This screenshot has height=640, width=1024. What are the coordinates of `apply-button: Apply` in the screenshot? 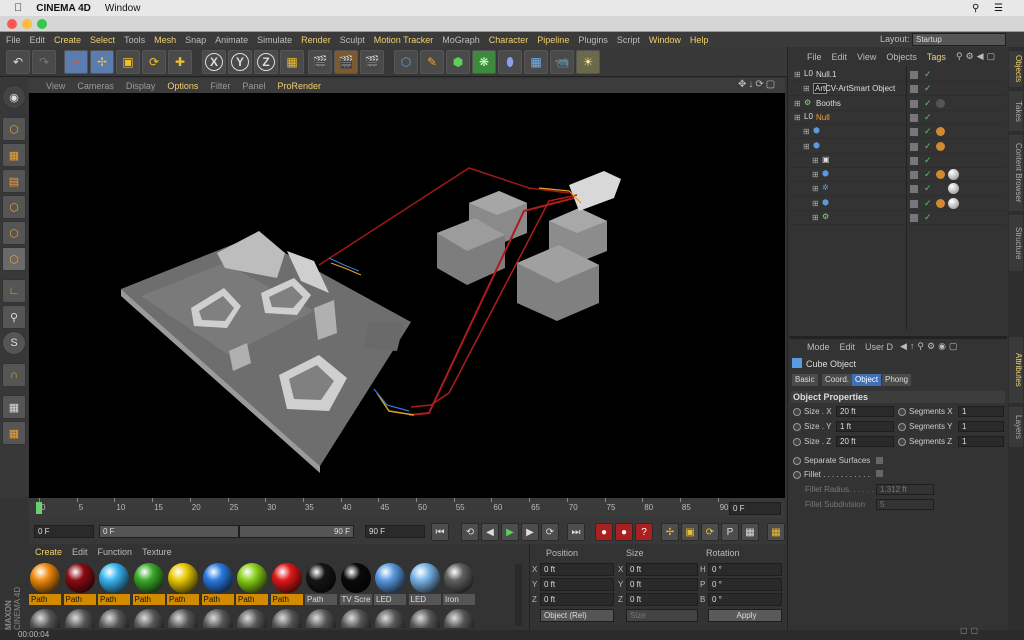 It's located at (745, 615).